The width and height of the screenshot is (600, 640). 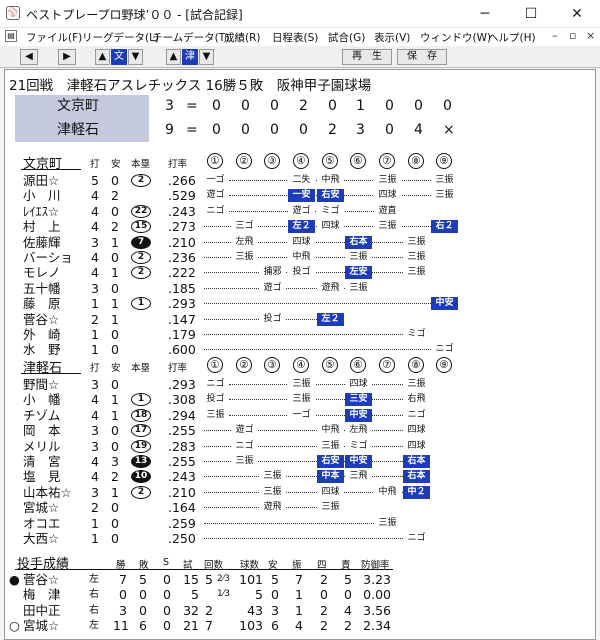 I want to click on player-row: 山本祐☆ 3 1 2 .210 三振 四球 中飛 中２, so click(x=300, y=492).